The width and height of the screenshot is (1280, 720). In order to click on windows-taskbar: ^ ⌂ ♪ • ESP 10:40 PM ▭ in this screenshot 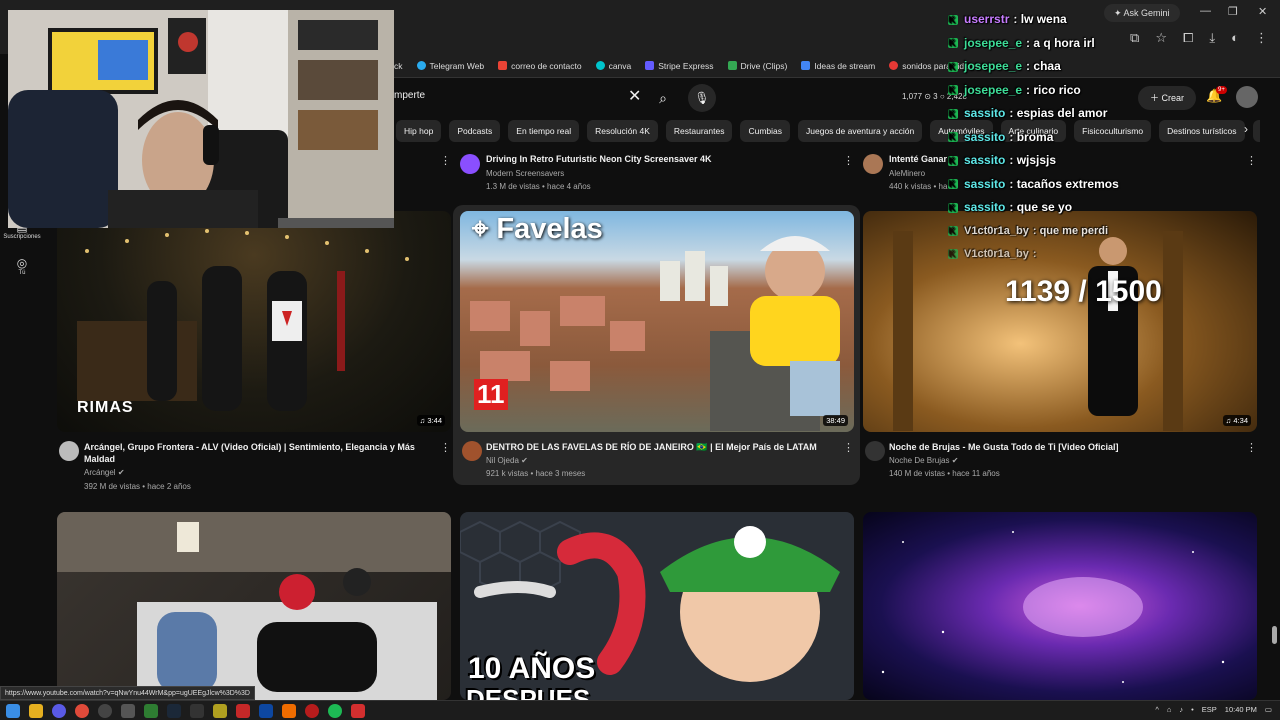, I will do `click(640, 710)`.